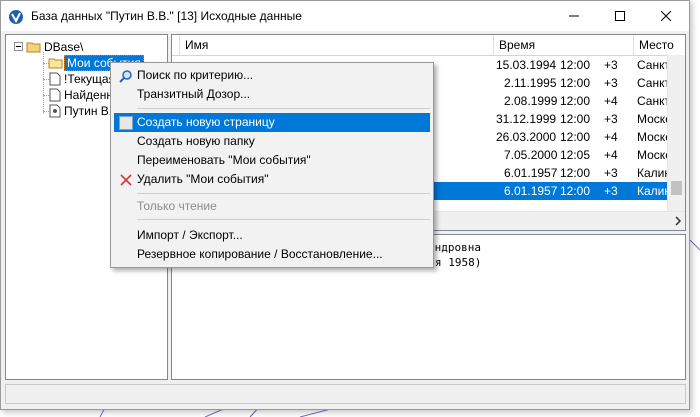 The height and width of the screenshot is (417, 700). I want to click on cell-date: 2.08.1999, so click(531, 101).